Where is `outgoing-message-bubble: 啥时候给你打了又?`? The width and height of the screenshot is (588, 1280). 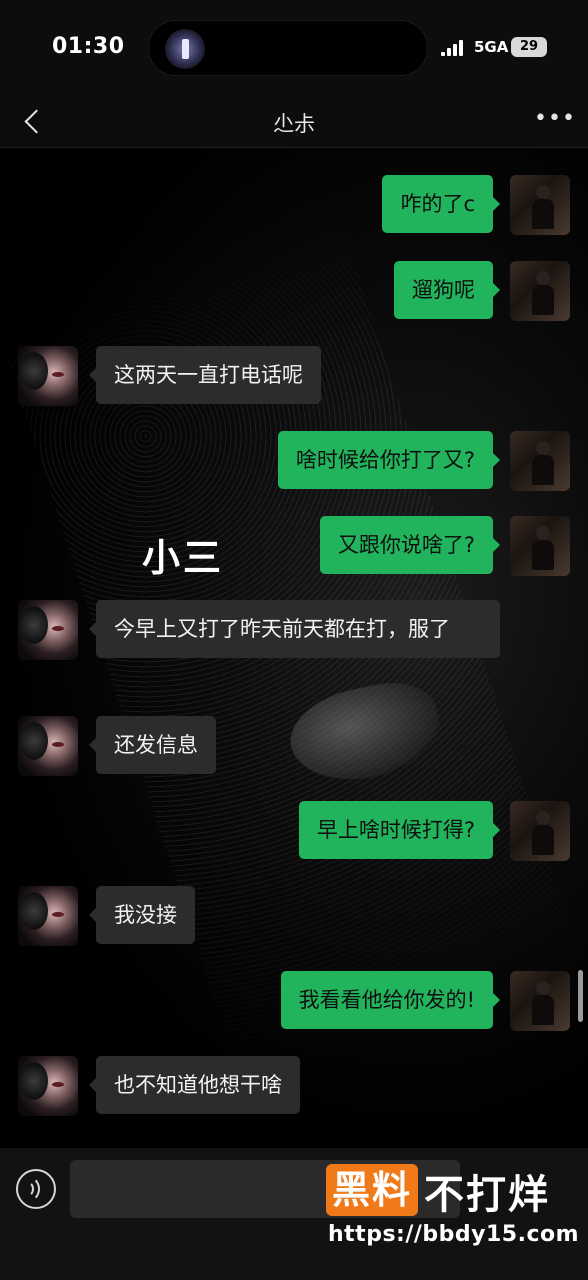
outgoing-message-bubble: 啥时候给你打了又? is located at coordinates (389, 460).